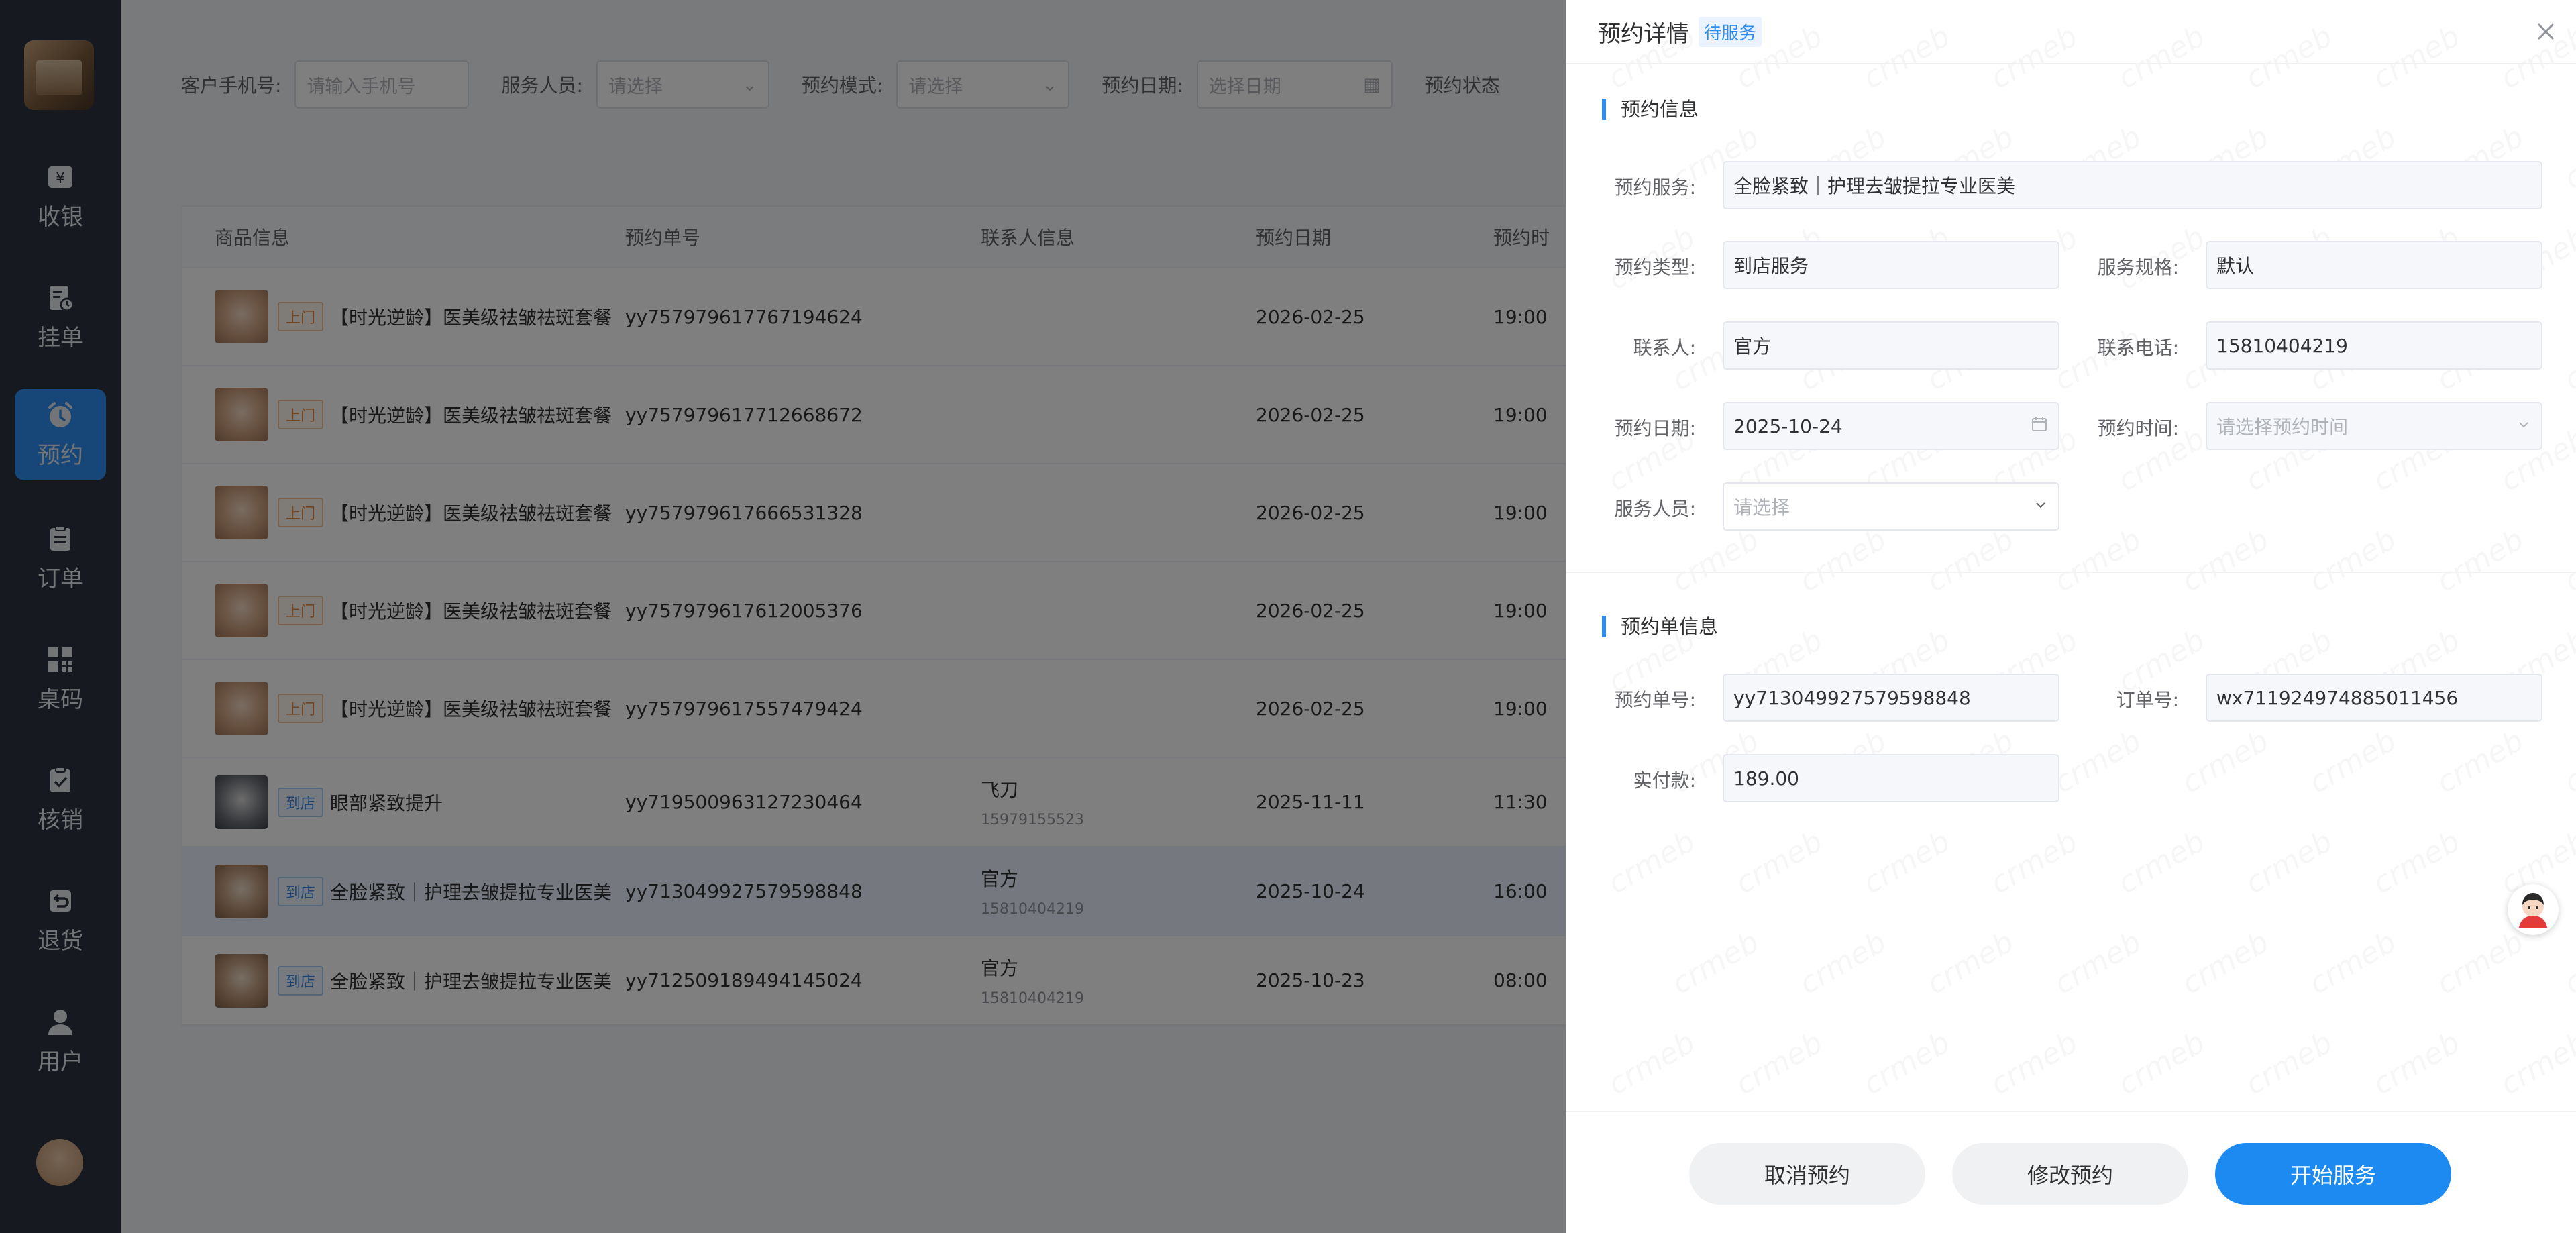 The height and width of the screenshot is (1233, 2576). Describe the element at coordinates (2132, 185) in the screenshot. I see `service-field: 全脸紧致｜护理去皱提拉专业医美` at that location.